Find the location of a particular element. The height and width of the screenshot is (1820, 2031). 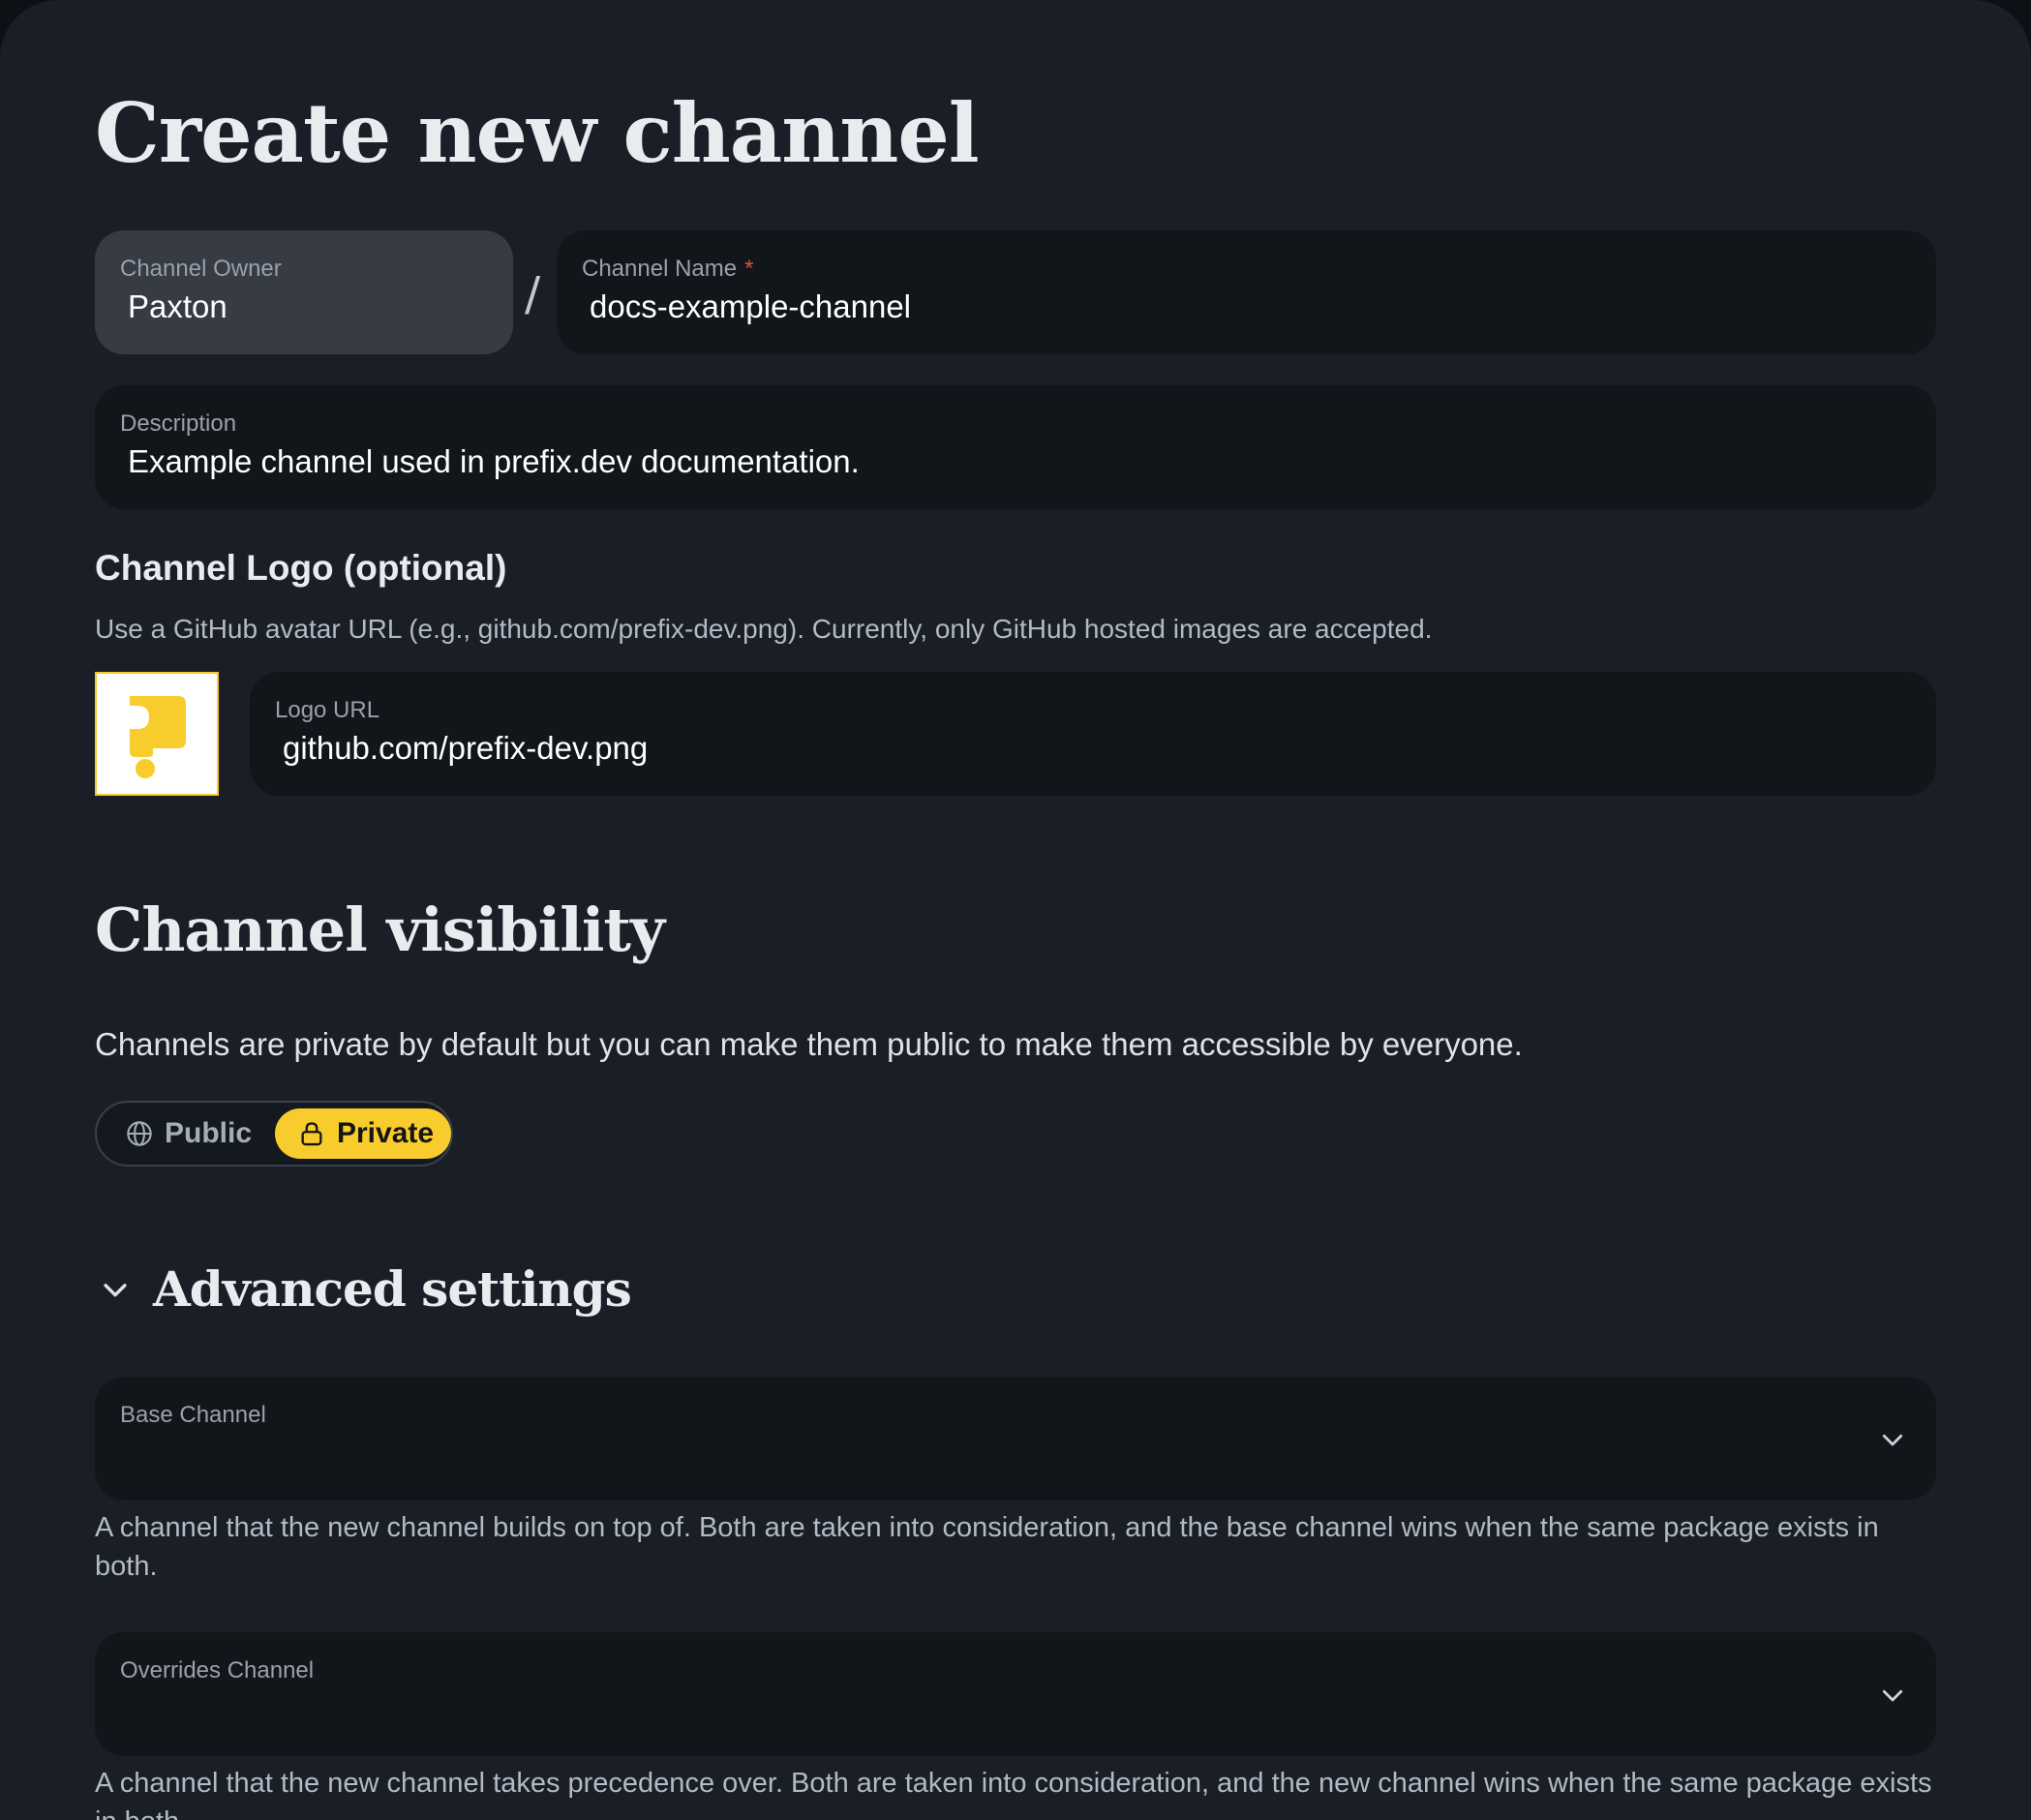

visibility-option-private: Private is located at coordinates (363, 1133).